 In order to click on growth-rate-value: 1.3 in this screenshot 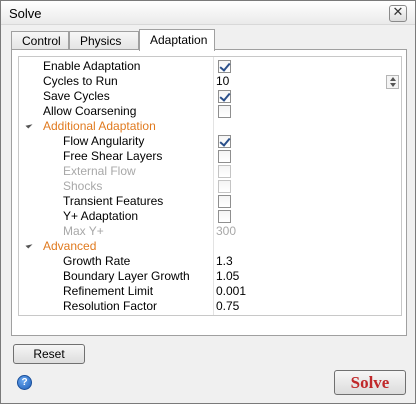, I will do `click(224, 261)`.